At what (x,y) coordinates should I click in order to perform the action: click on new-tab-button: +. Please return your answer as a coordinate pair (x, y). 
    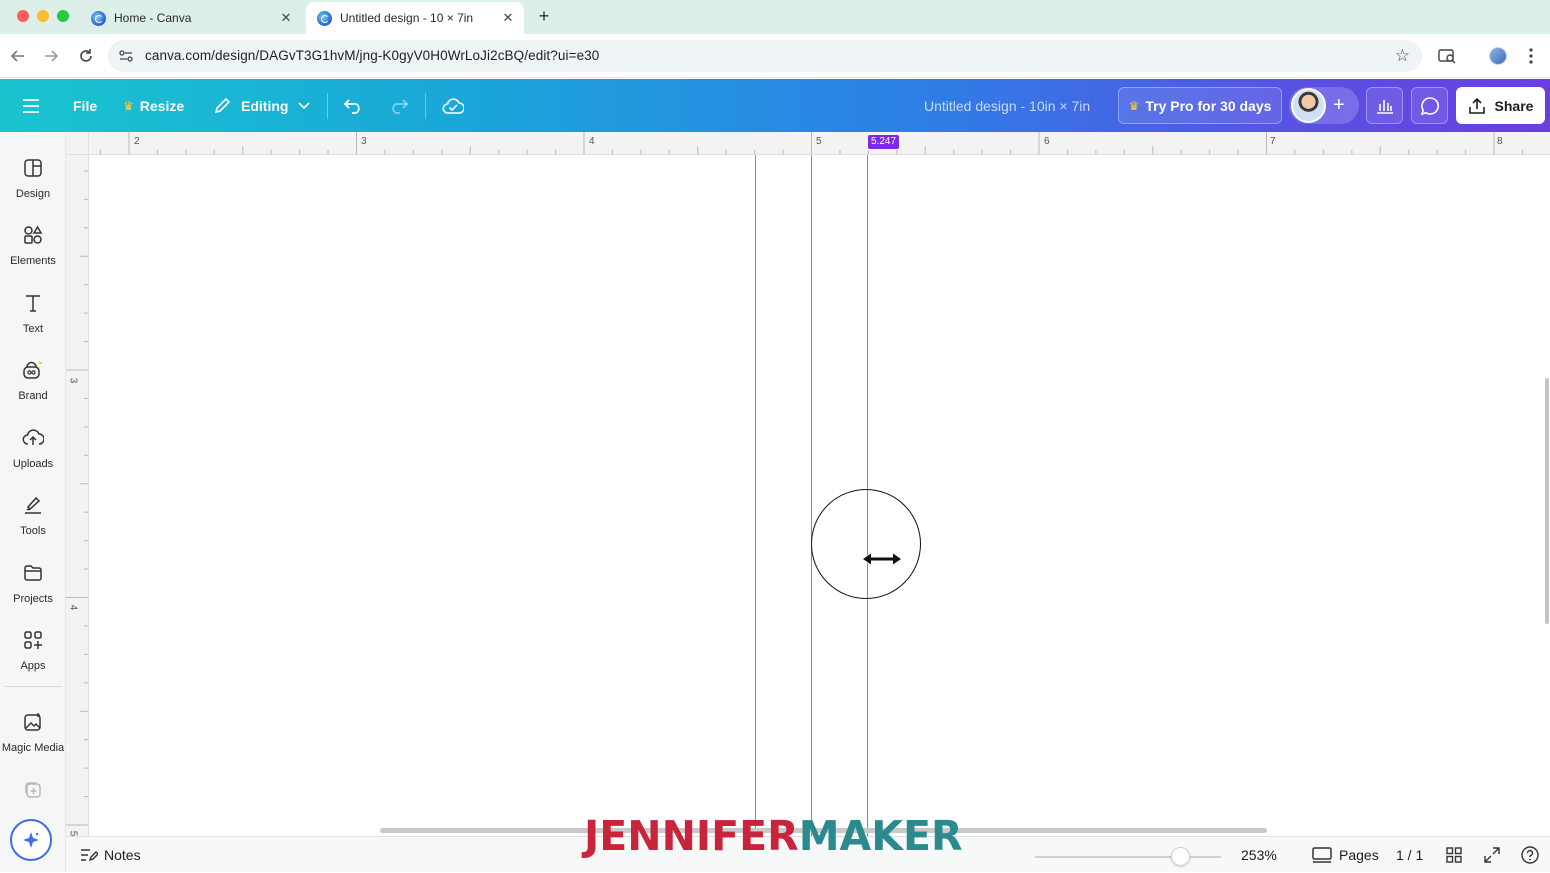
    Looking at the image, I should click on (544, 16).